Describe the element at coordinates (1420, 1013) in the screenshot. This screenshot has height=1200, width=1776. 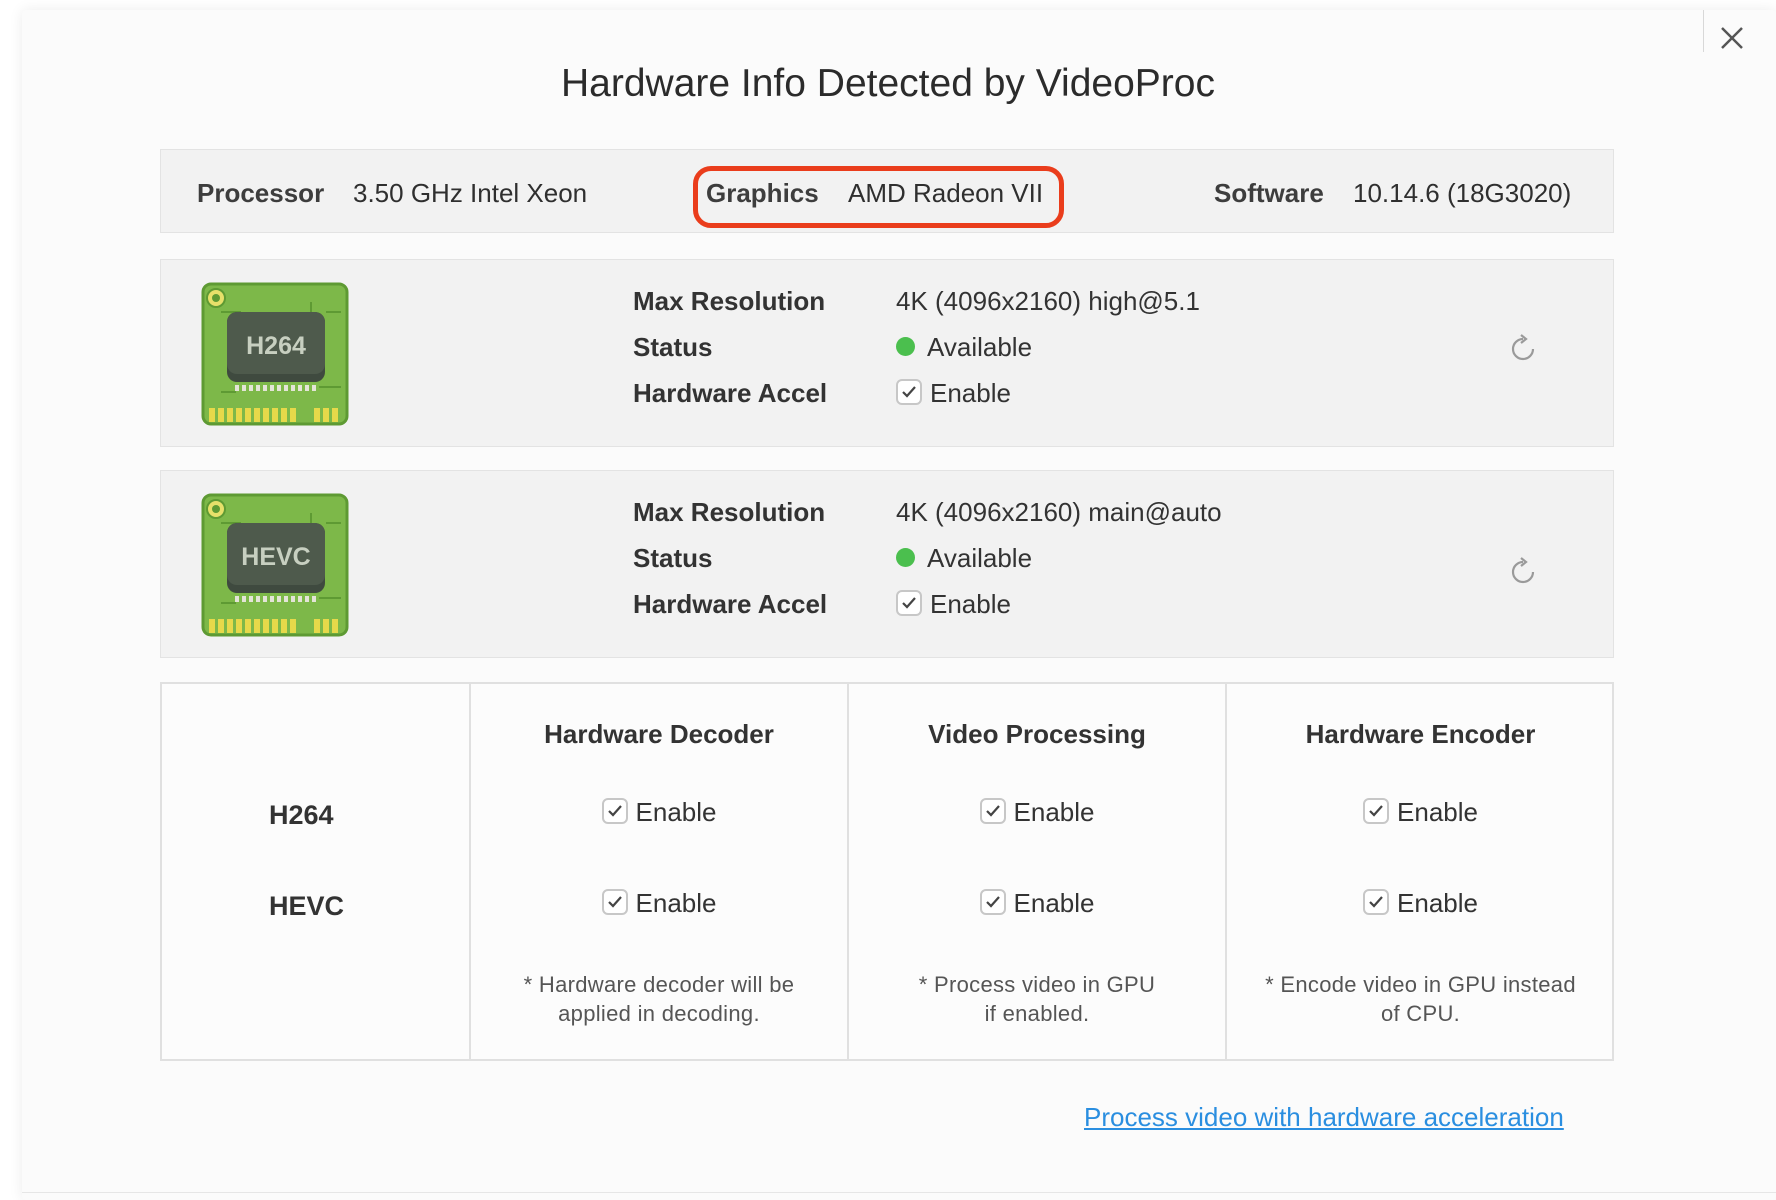
I see `note-line: of CPU.` at that location.